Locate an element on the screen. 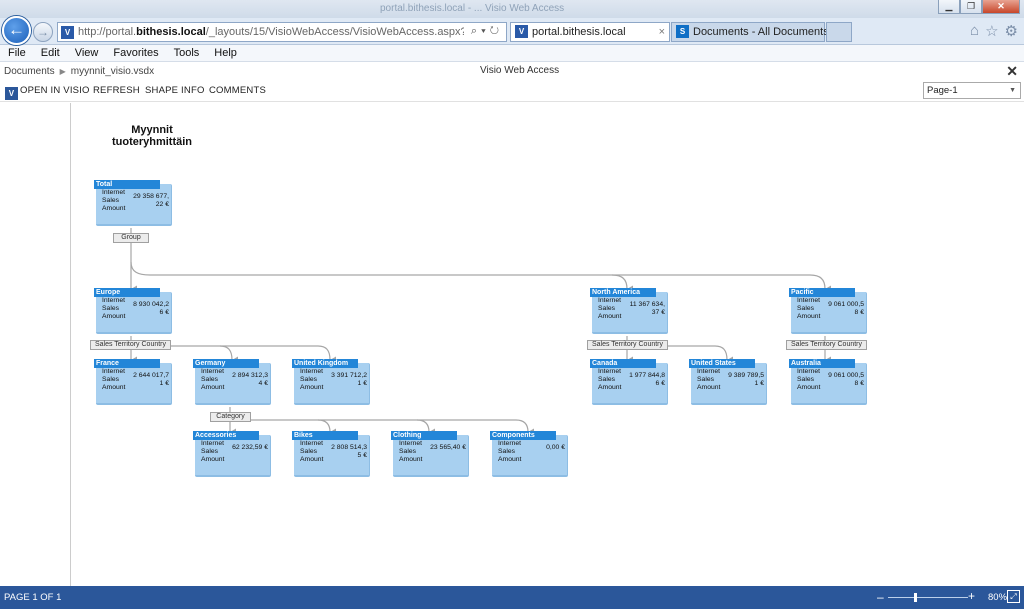  status-bar: PAGE 1 OF 1 – + 80% ⤢ is located at coordinates (512, 597).